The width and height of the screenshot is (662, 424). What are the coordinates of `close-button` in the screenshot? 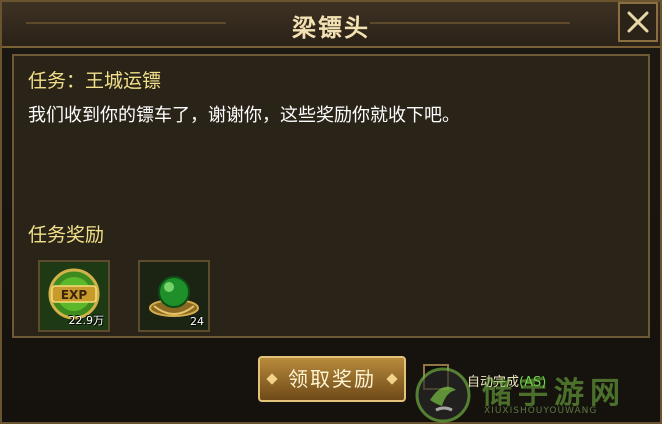 It's located at (638, 22).